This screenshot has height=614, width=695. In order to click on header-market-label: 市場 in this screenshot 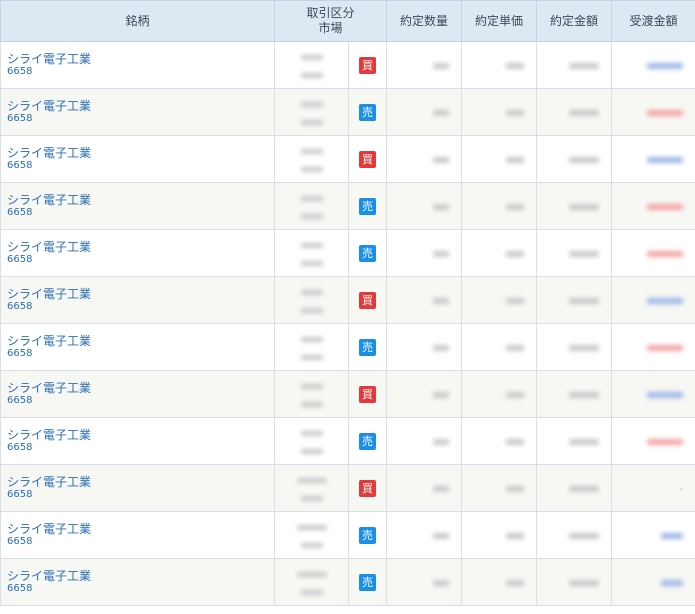, I will do `click(330, 28)`.